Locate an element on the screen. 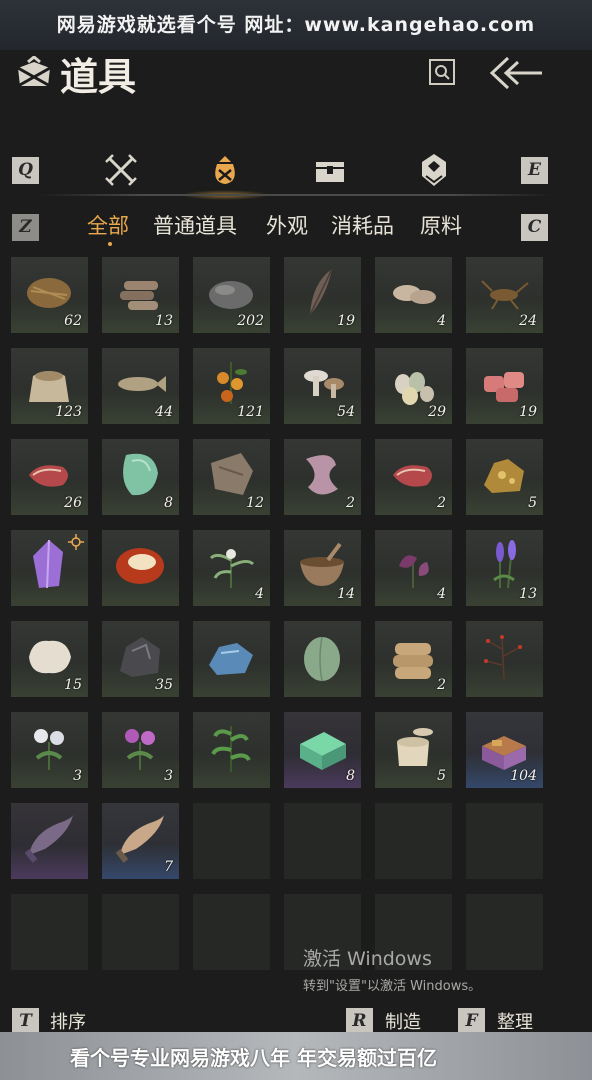 Image resolution: width=592 pixels, height=1080 pixels. item-slot-horn-blue: 7 is located at coordinates (140, 841).